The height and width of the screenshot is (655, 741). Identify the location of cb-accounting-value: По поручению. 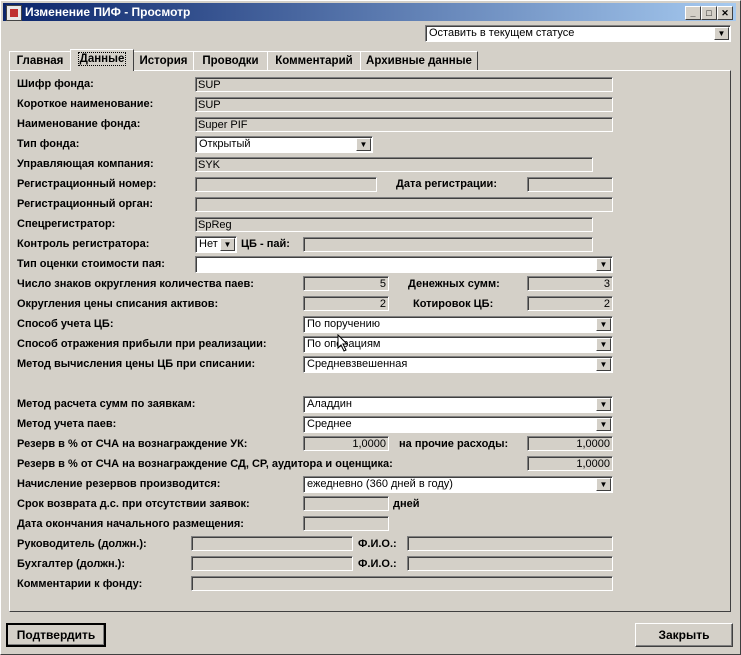
(343, 324).